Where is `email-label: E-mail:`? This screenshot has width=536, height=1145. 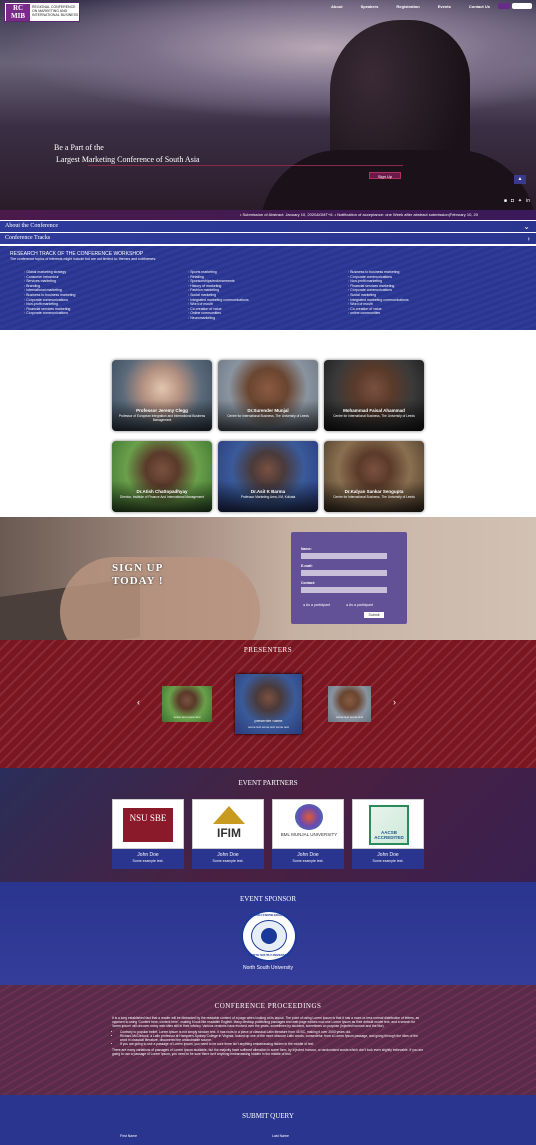 email-label: E-mail: is located at coordinates (307, 566).